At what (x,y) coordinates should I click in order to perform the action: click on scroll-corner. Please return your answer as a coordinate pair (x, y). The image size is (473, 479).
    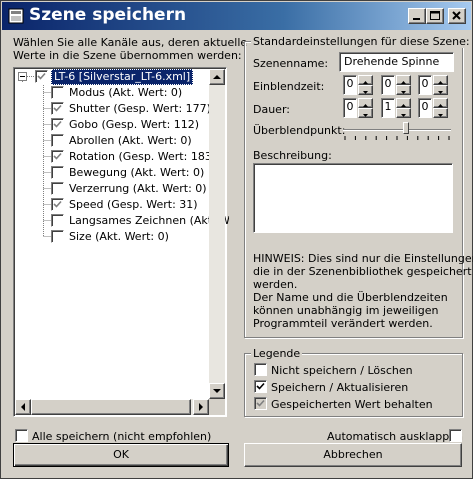
    Looking at the image, I should click on (217, 407).